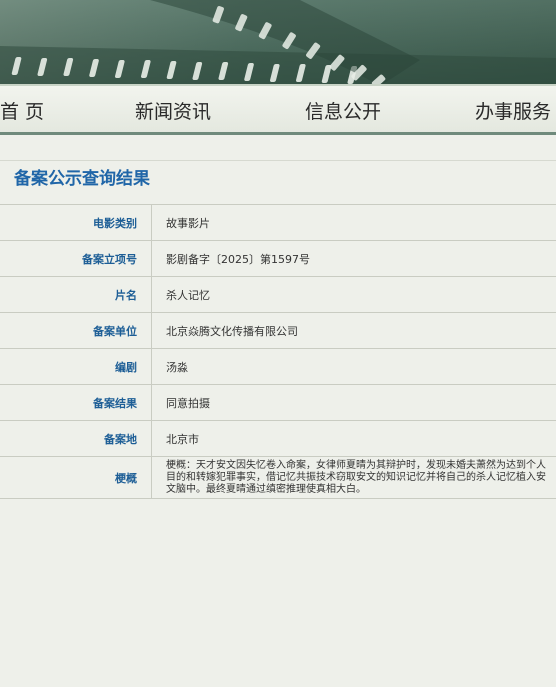  What do you see at coordinates (76, 477) in the screenshot?
I see `field-label: 梗概` at bounding box center [76, 477].